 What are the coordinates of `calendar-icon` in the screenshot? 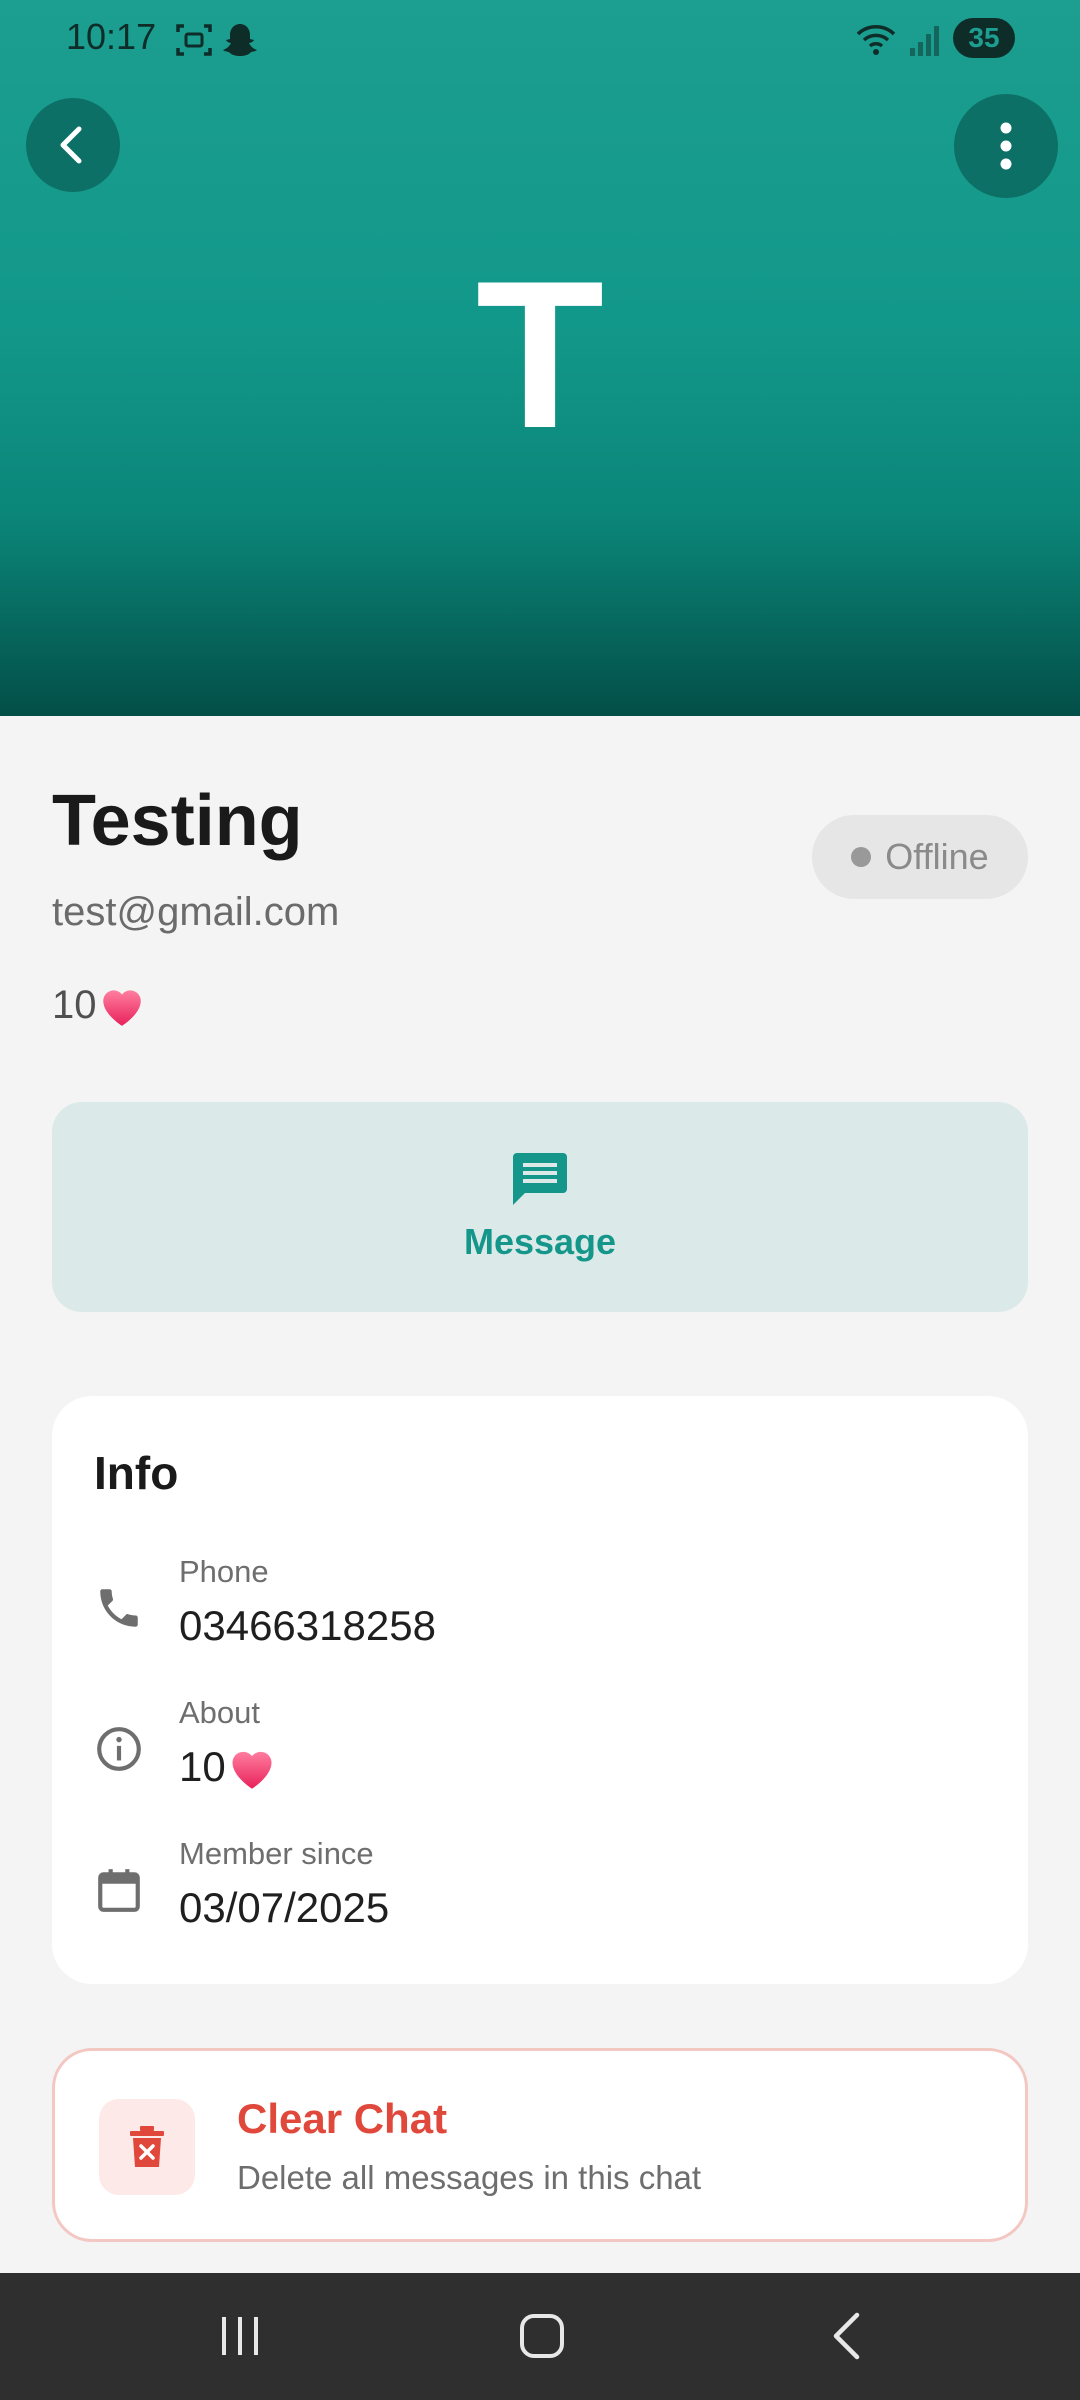 It's located at (119, 1890).